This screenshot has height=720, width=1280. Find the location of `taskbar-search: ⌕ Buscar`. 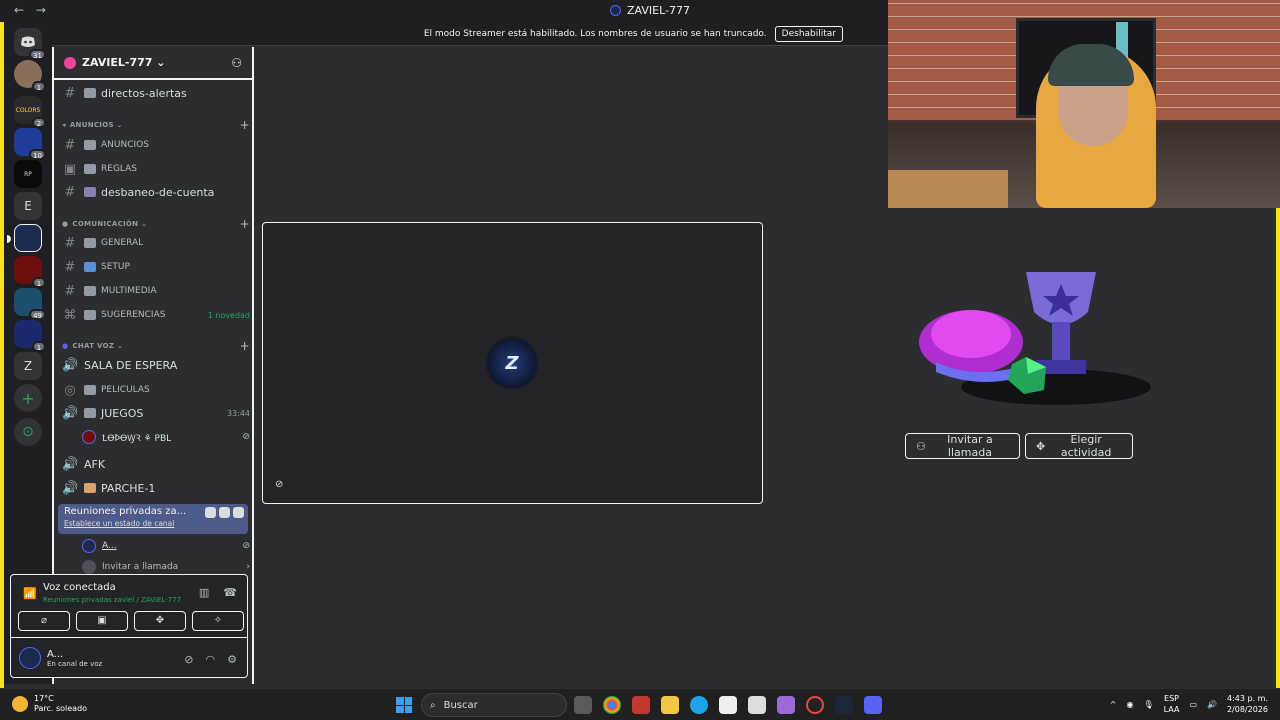

taskbar-search: ⌕ Buscar is located at coordinates (494, 705).